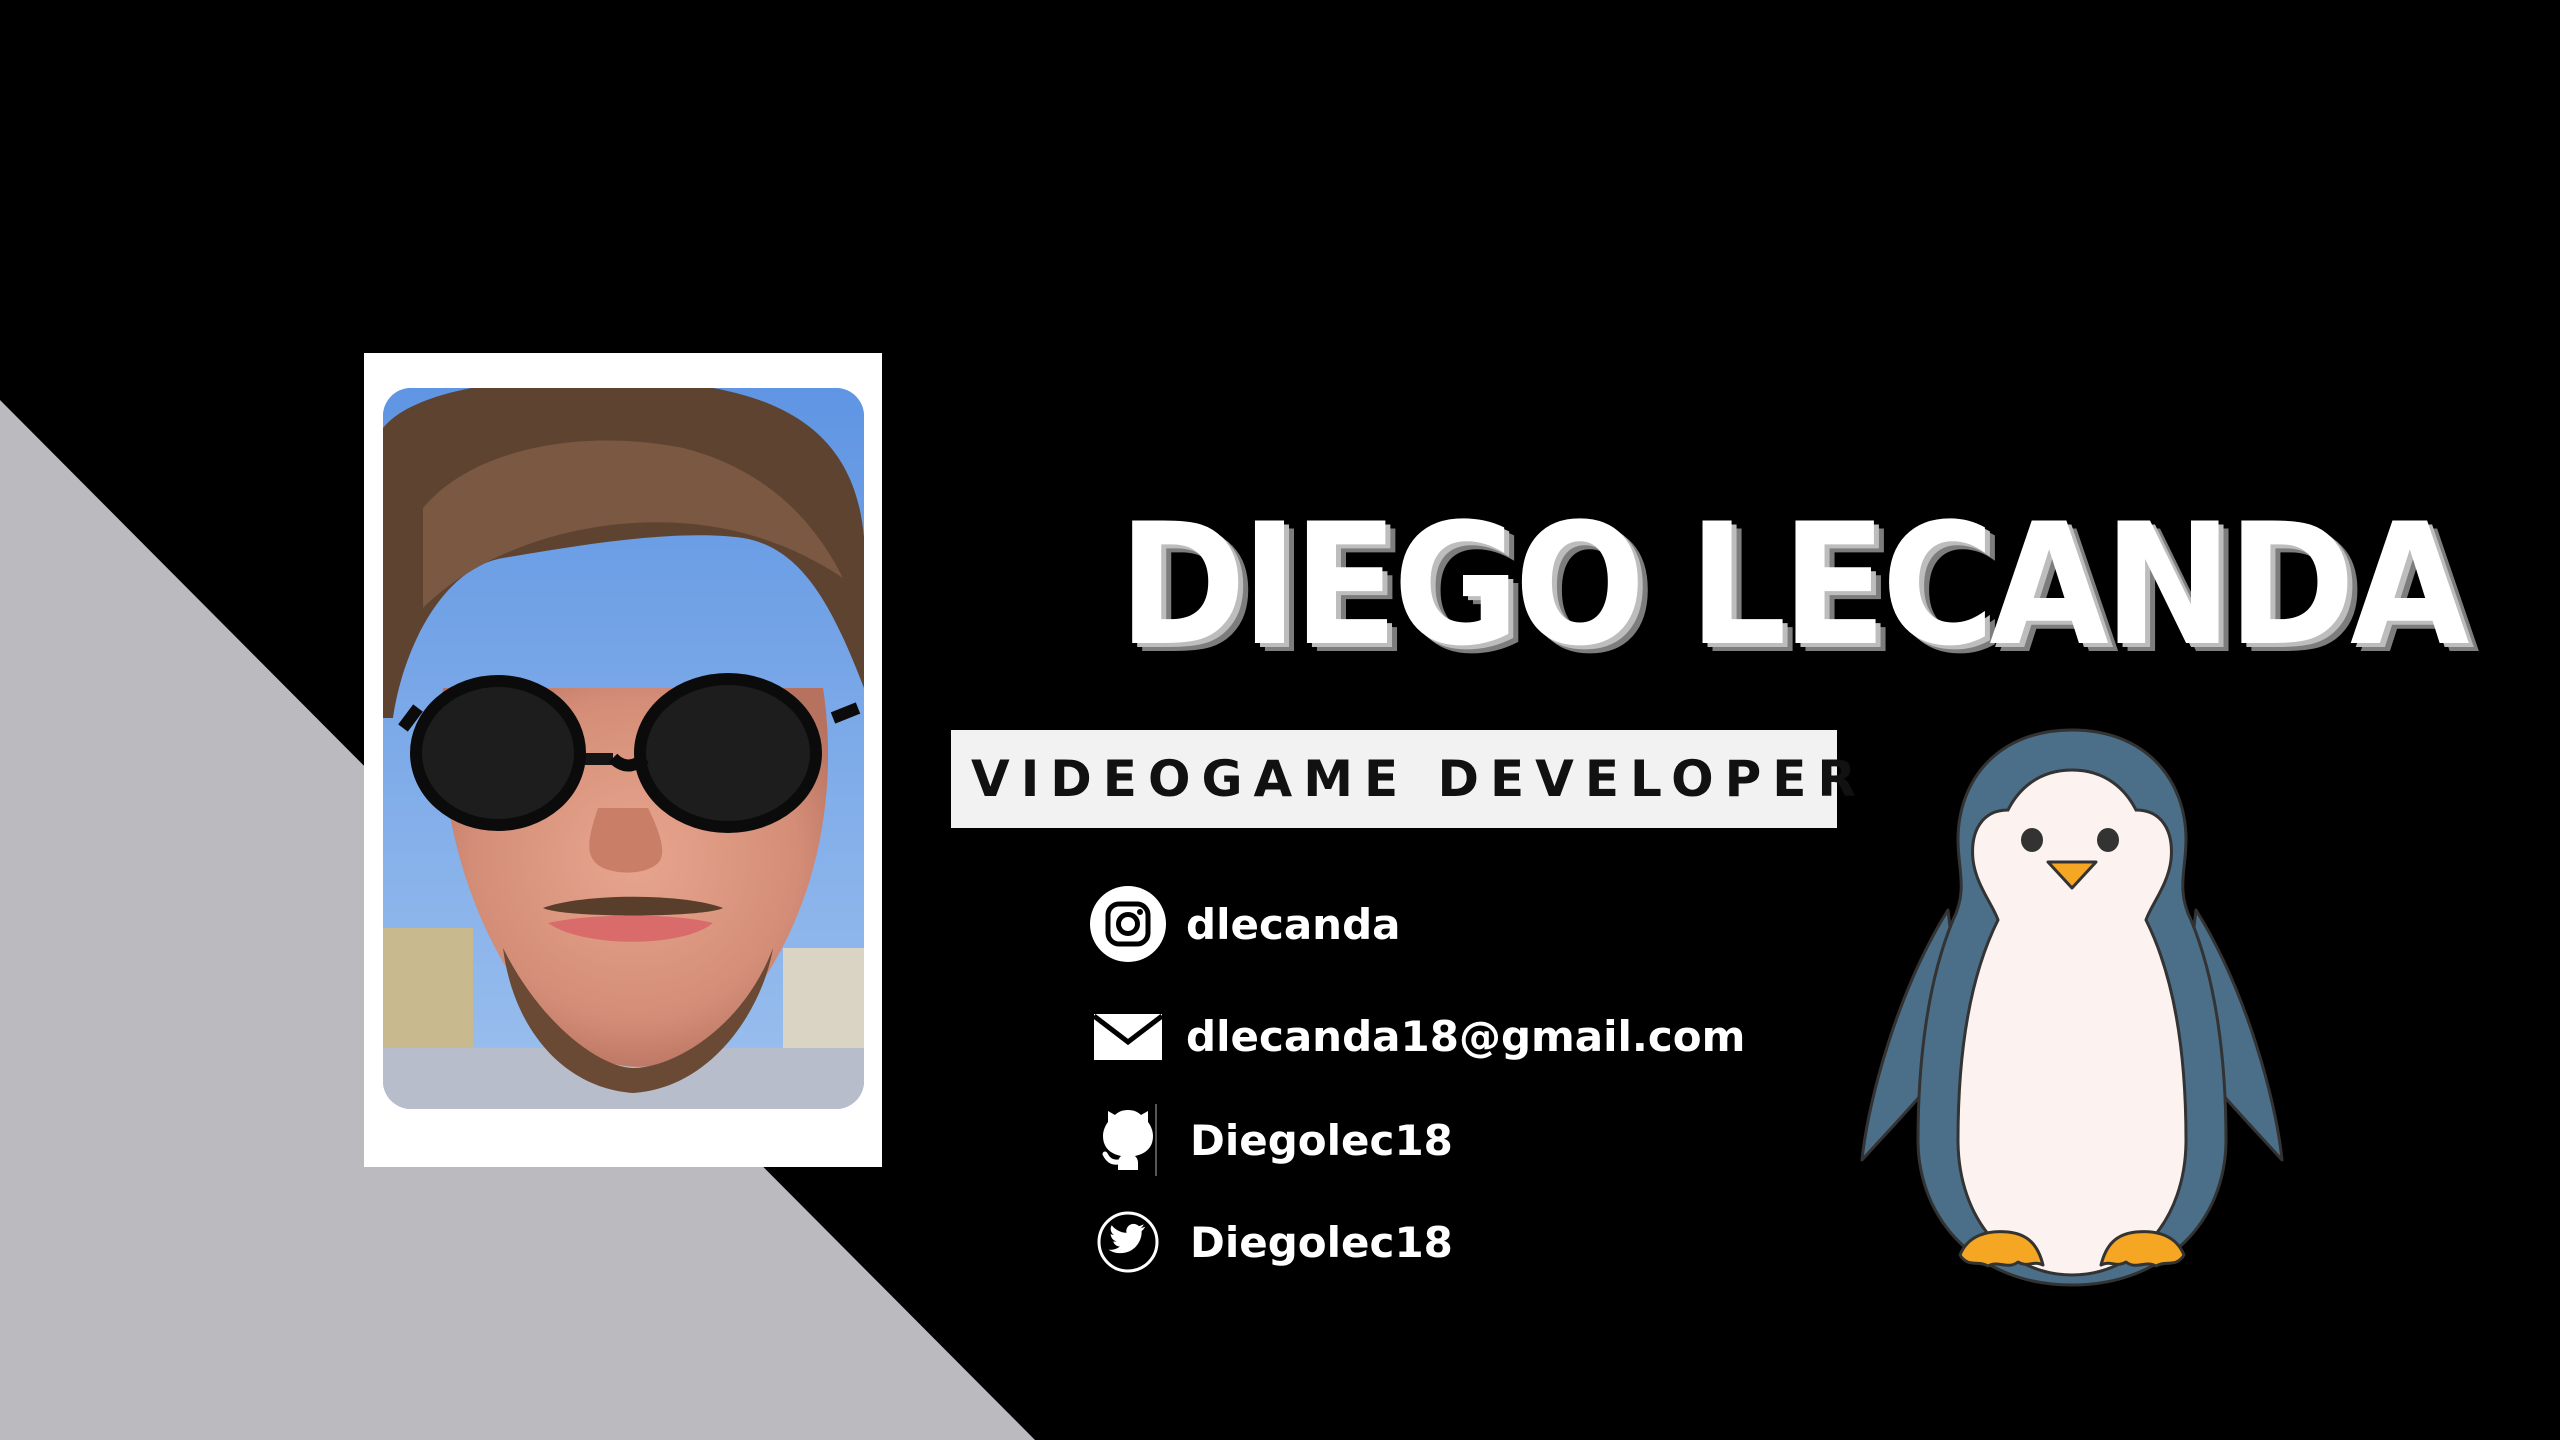 This screenshot has width=2560, height=1440. I want to click on twitter-icon, so click(1128, 1242).